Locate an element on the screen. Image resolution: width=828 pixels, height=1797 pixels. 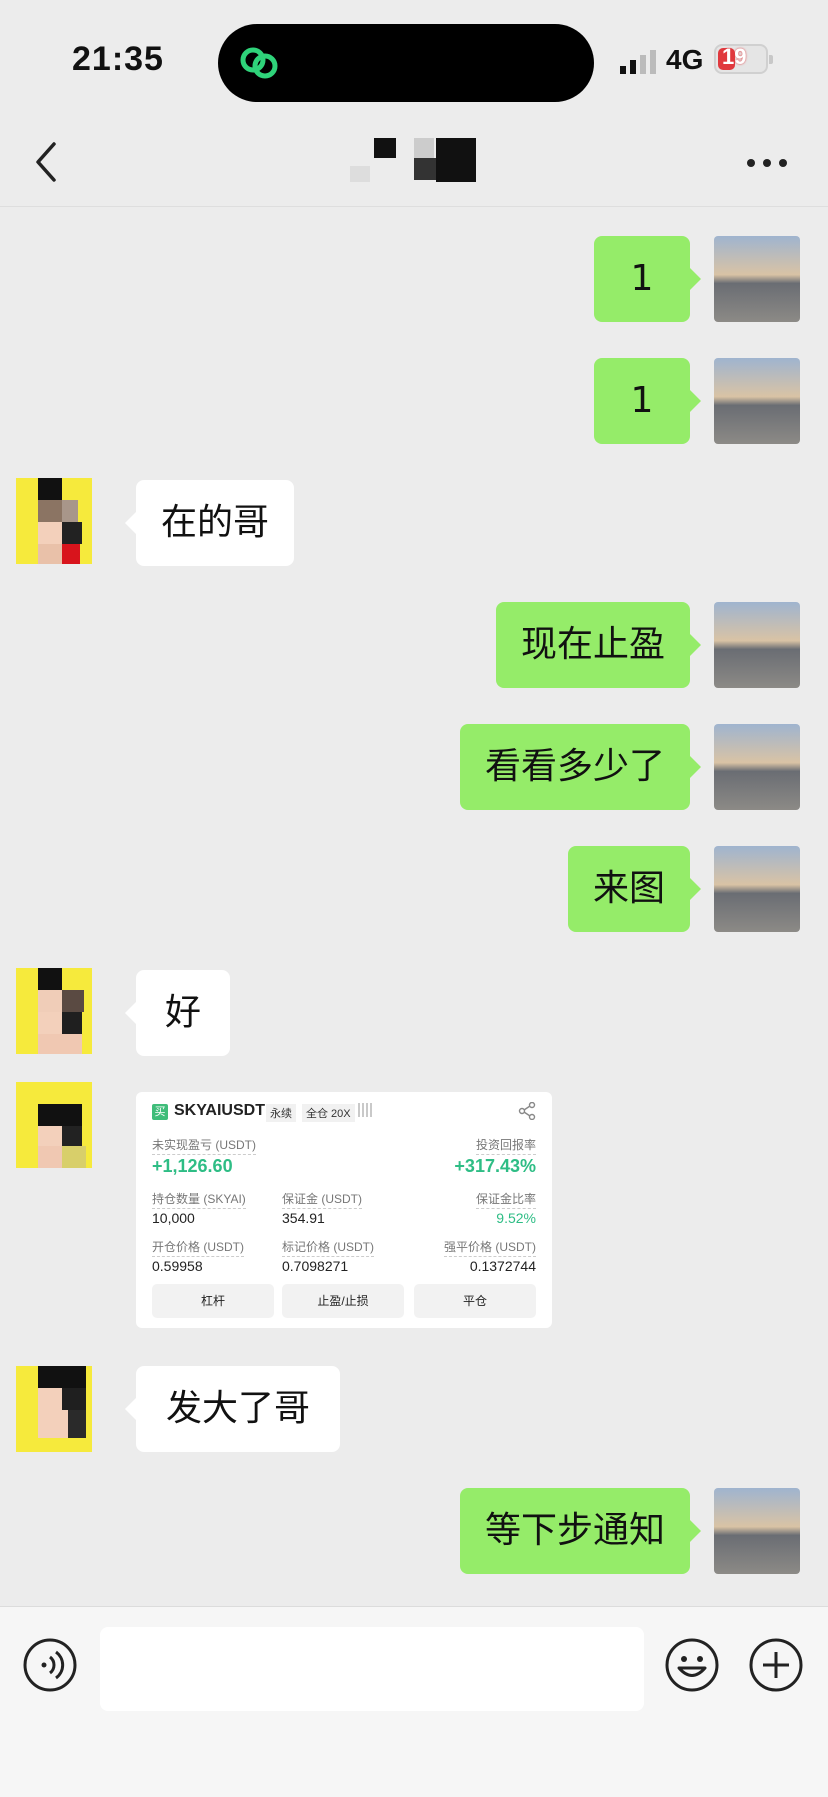
entry-price-value: 0.59958 is located at coordinates (177, 1266).